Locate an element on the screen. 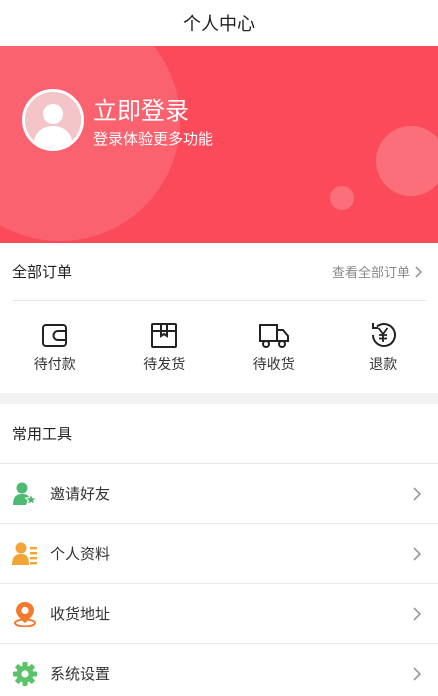 This screenshot has height=696, width=438. gear-icon is located at coordinates (25, 674).